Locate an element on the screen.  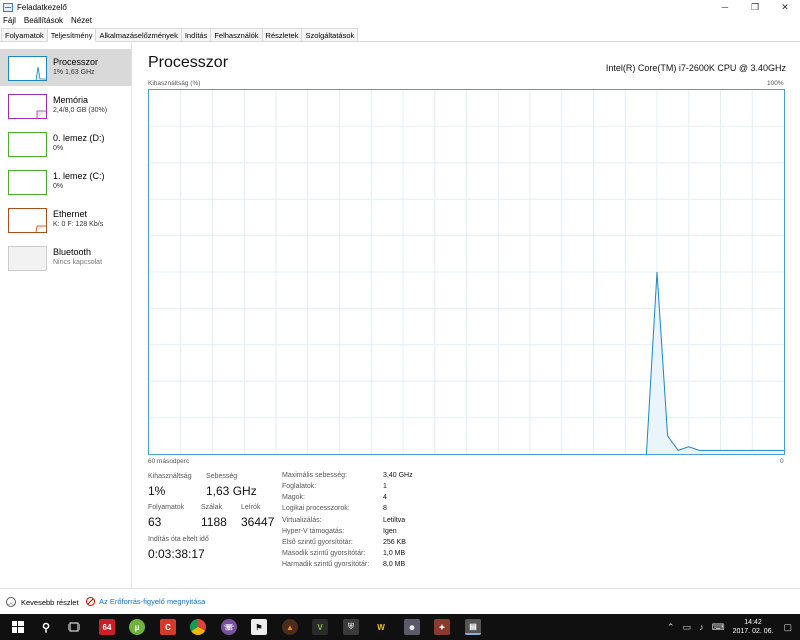
spec-value: 8 is located at coordinates (385, 508).